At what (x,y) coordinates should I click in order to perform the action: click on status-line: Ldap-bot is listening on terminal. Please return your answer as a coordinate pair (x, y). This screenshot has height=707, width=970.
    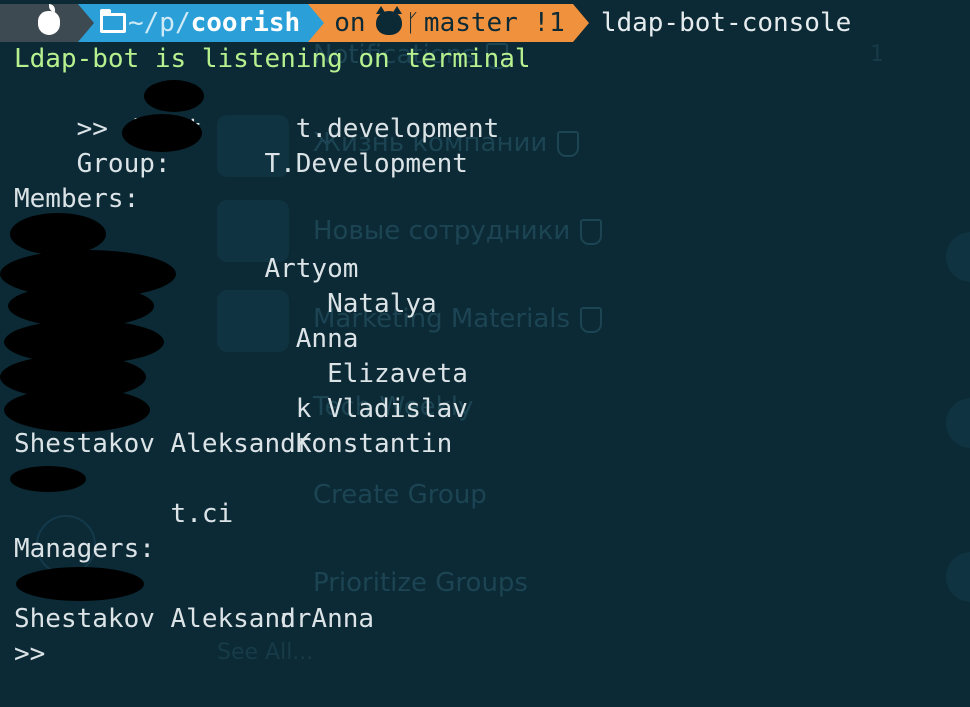
    Looking at the image, I should click on (272, 59).